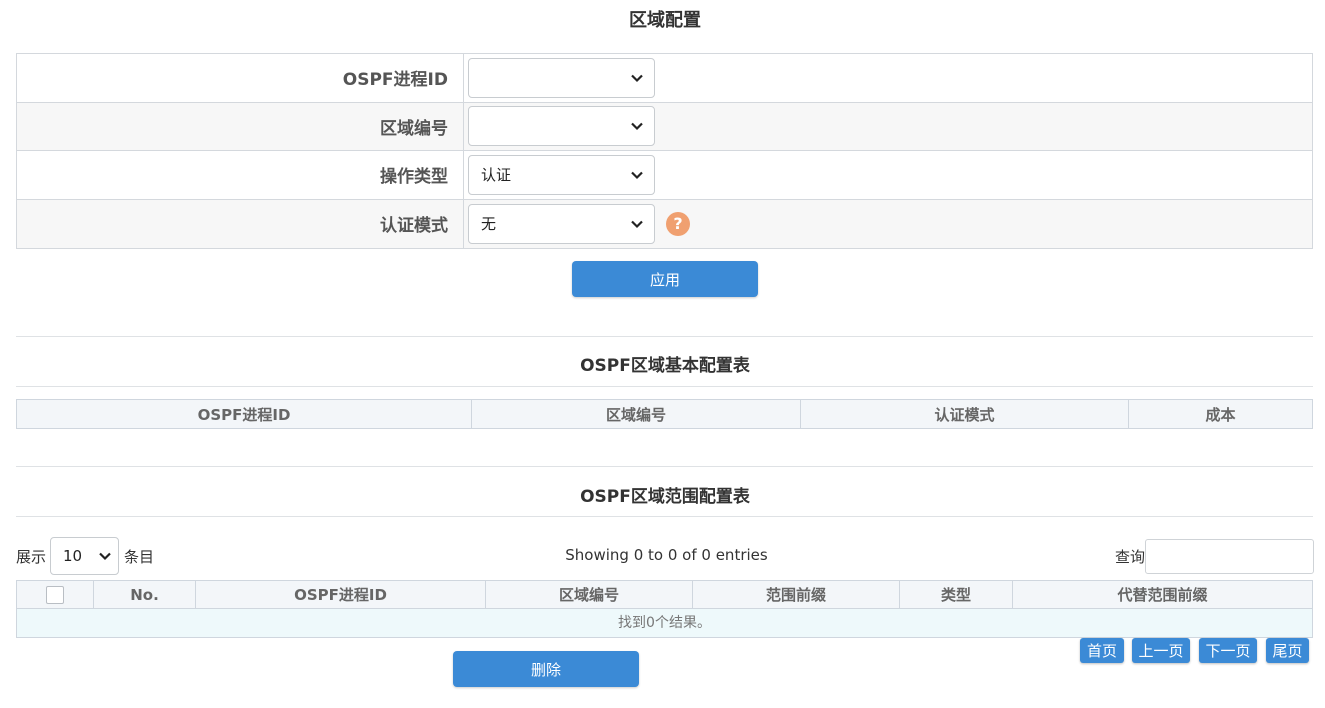 The height and width of the screenshot is (708, 1325). I want to click on column-header-cost: 成本, so click(1220, 414).